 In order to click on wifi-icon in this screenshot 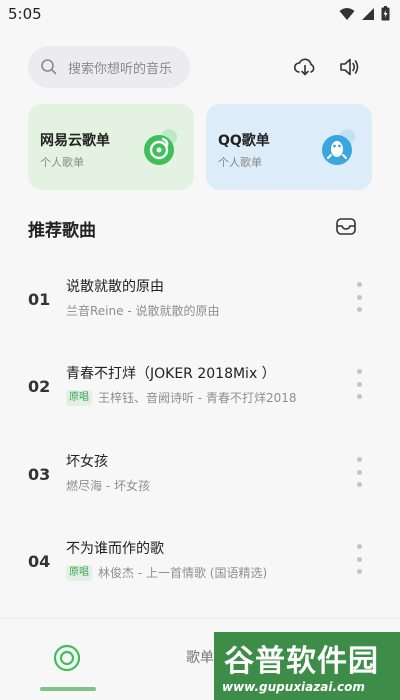, I will do `click(347, 13)`.